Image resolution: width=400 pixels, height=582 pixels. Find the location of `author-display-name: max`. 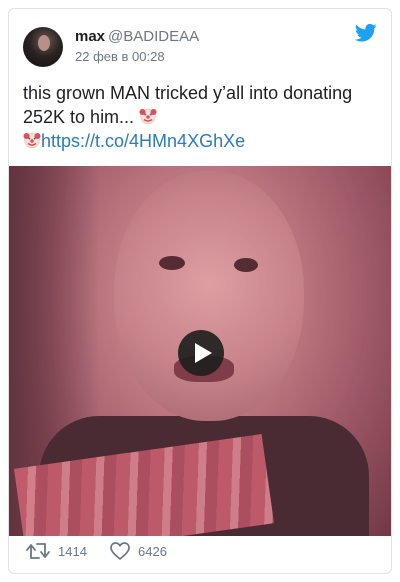

author-display-name: max is located at coordinates (90, 36).